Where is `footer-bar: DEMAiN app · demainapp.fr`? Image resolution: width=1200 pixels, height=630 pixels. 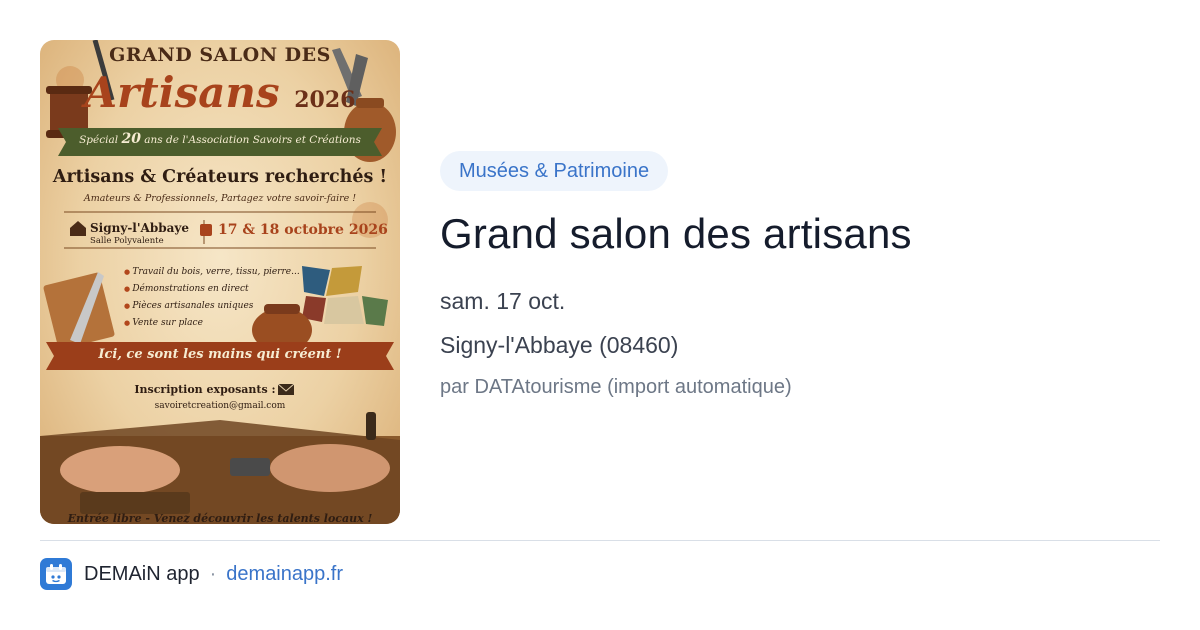 footer-bar: DEMAiN app · demainapp.fr is located at coordinates (191, 574).